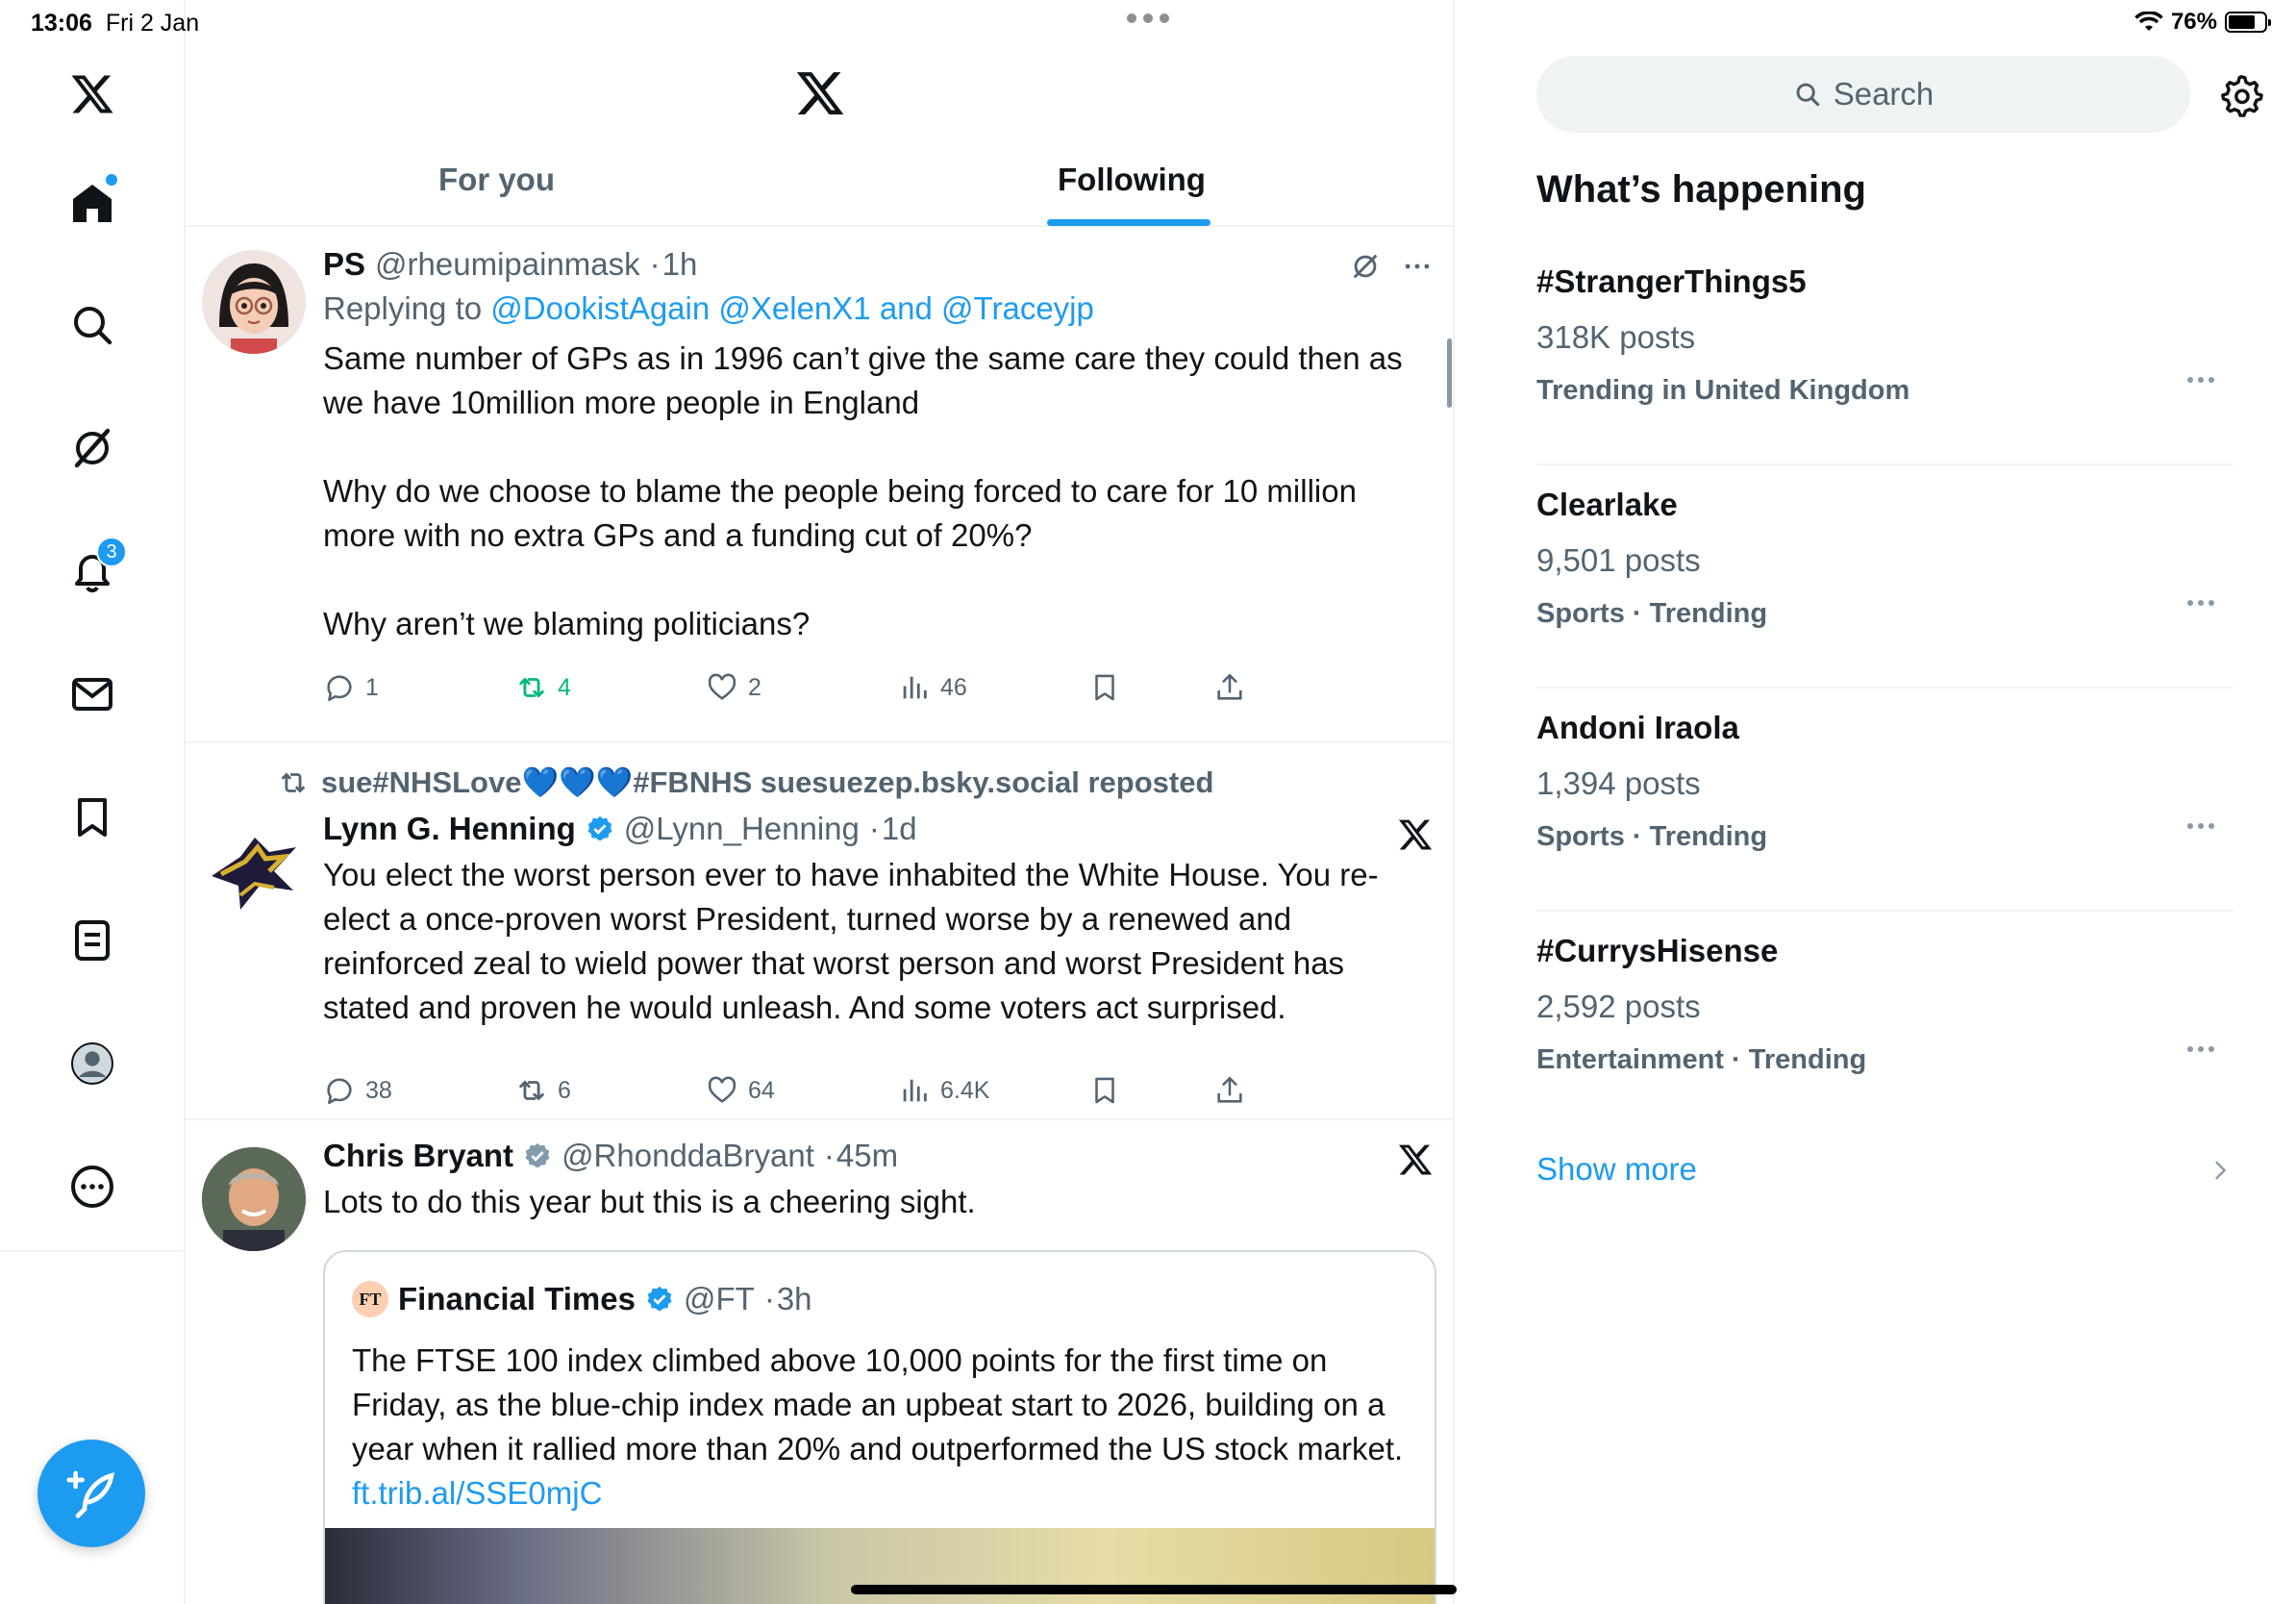 The width and height of the screenshot is (2296, 1604). What do you see at coordinates (1701, 1059) in the screenshot?
I see `trend-context: Entertainment · Trending` at bounding box center [1701, 1059].